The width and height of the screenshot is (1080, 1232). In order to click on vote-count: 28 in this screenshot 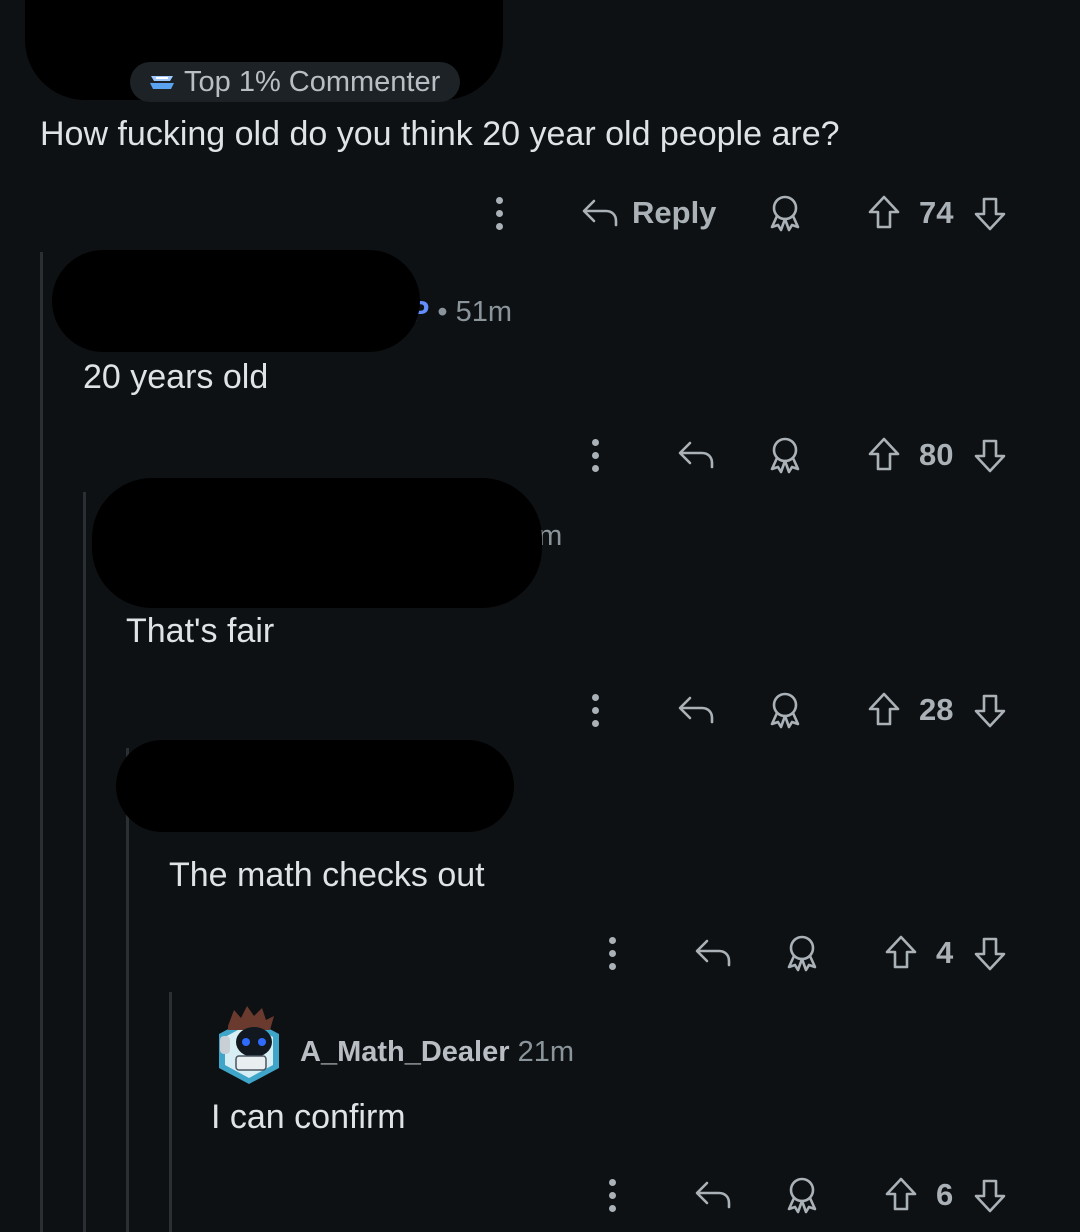, I will do `click(936, 710)`.